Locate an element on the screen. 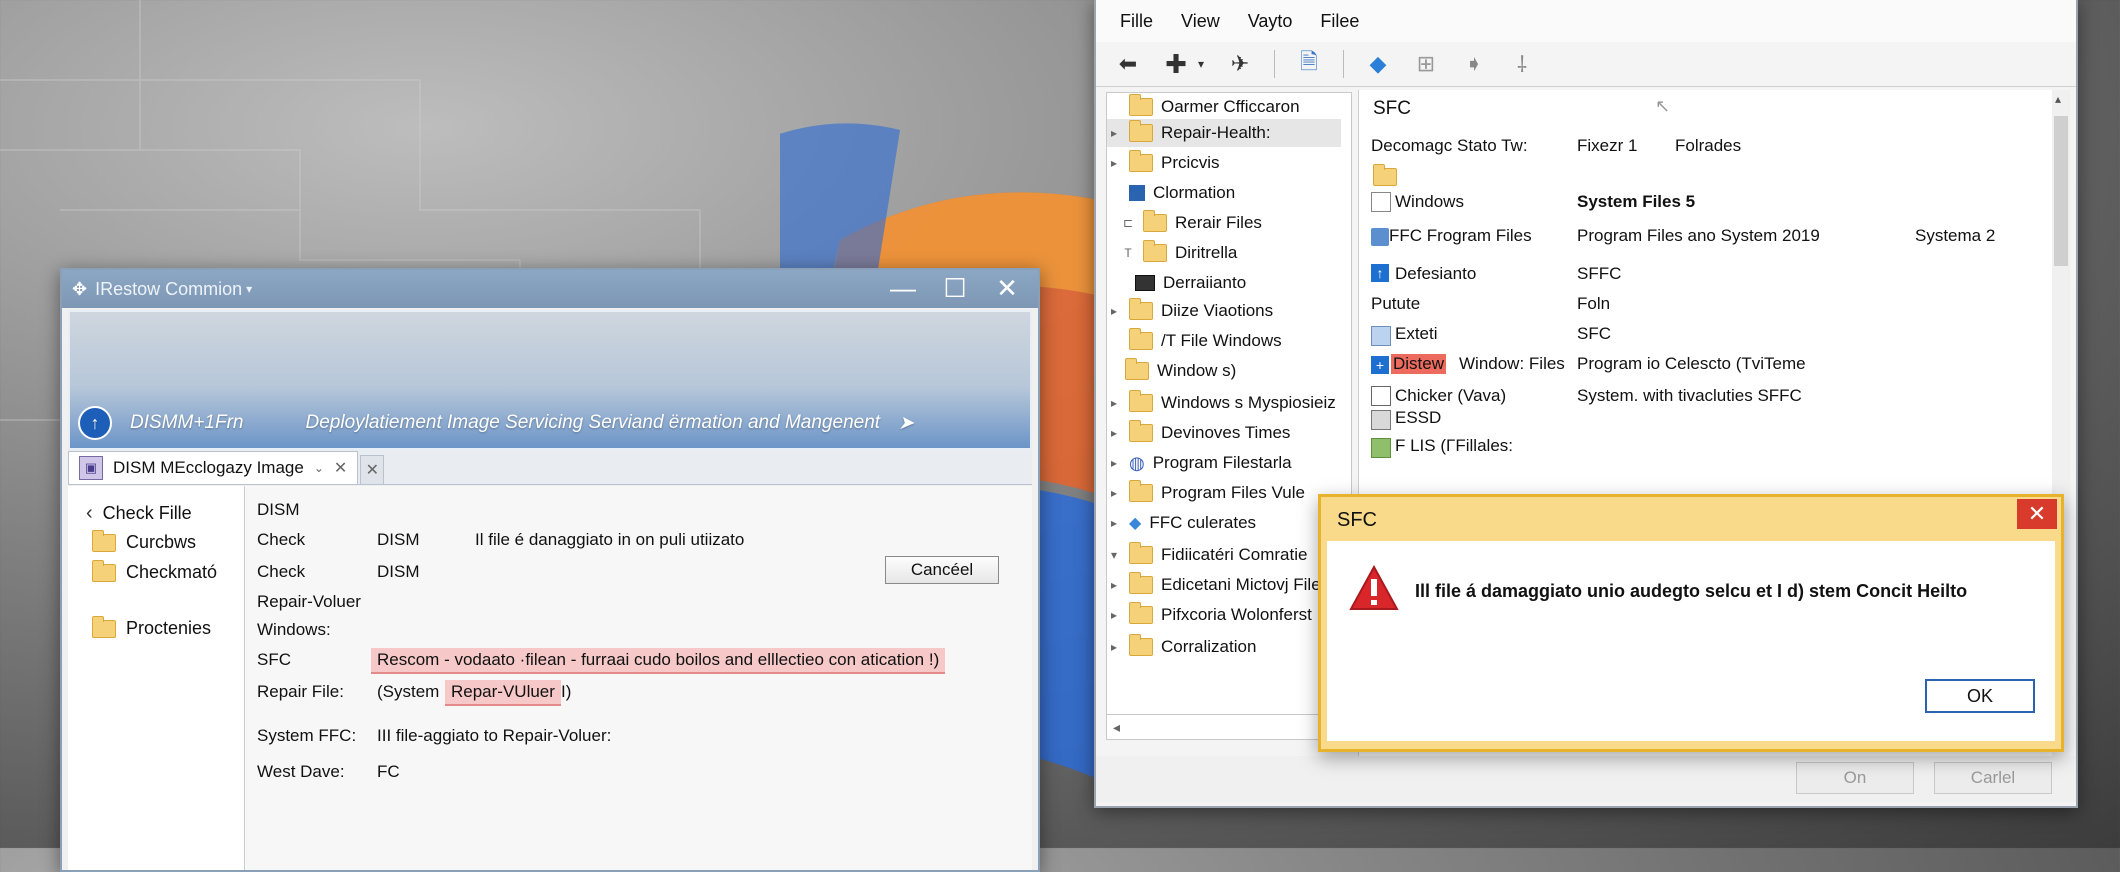 This screenshot has width=2120, height=872. file-name-highlight: Distew is located at coordinates (1419, 364).